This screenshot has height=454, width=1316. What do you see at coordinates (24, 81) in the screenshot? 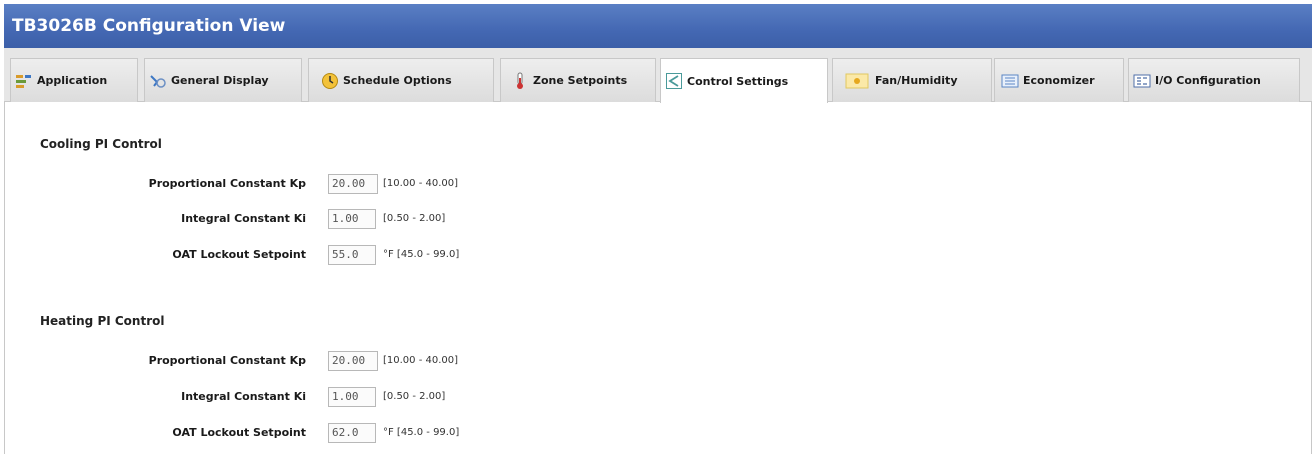
I see `application-icon` at bounding box center [24, 81].